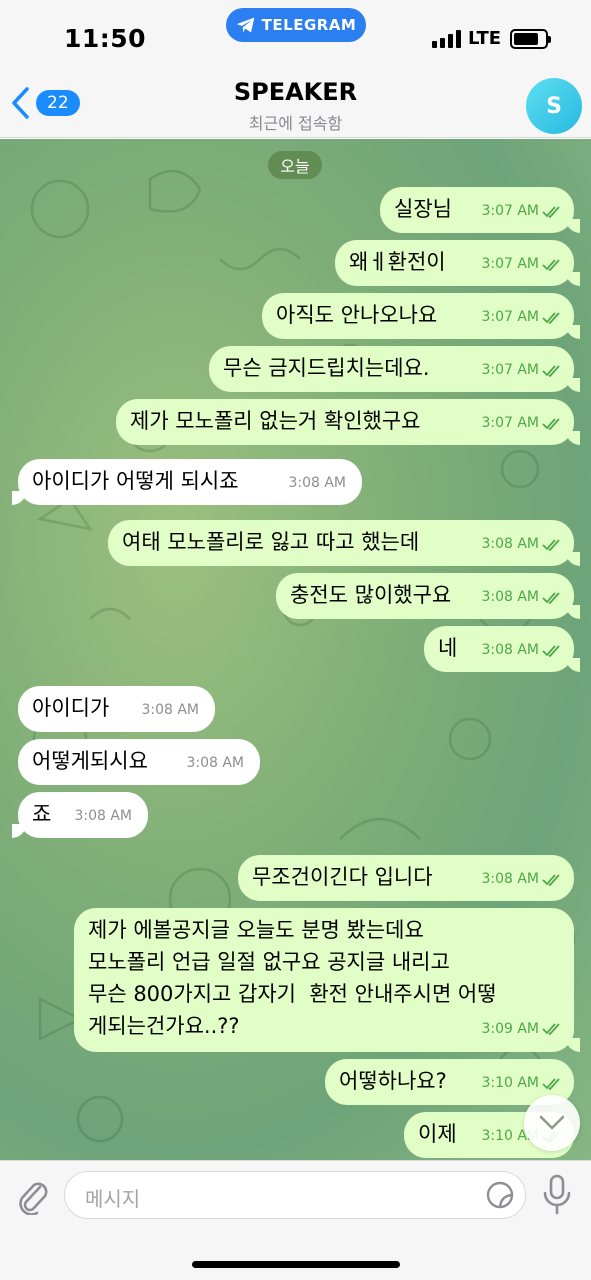 This screenshot has height=1280, width=591. Describe the element at coordinates (295, 165) in the screenshot. I see `date-separator: 오늘` at that location.